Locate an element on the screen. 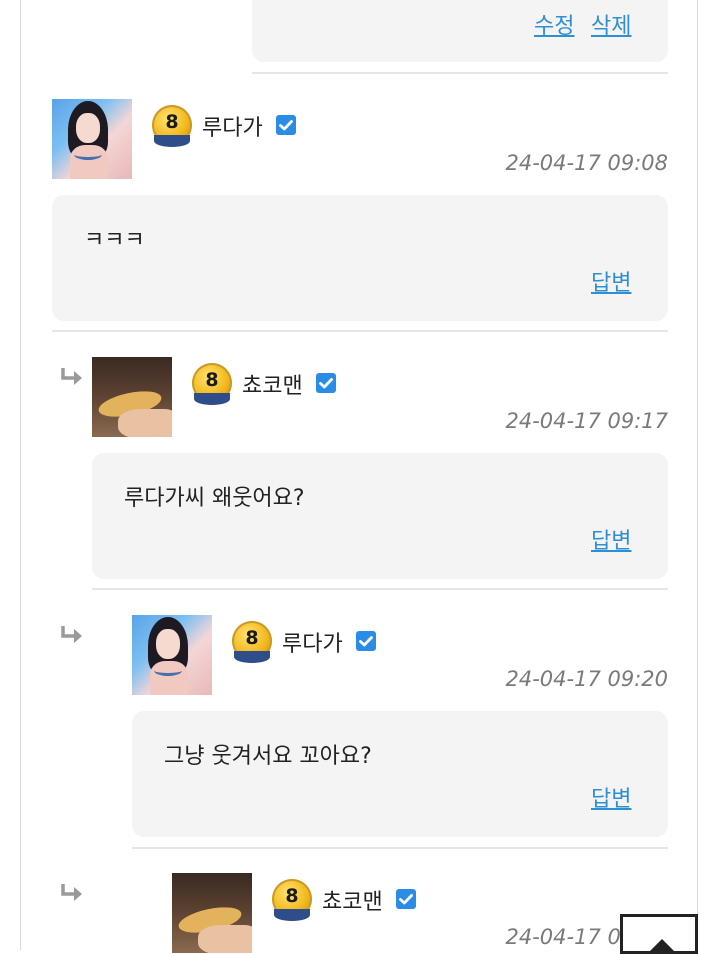  comment-timestamp: 24-04-17 09:20 is located at coordinates (586, 679).